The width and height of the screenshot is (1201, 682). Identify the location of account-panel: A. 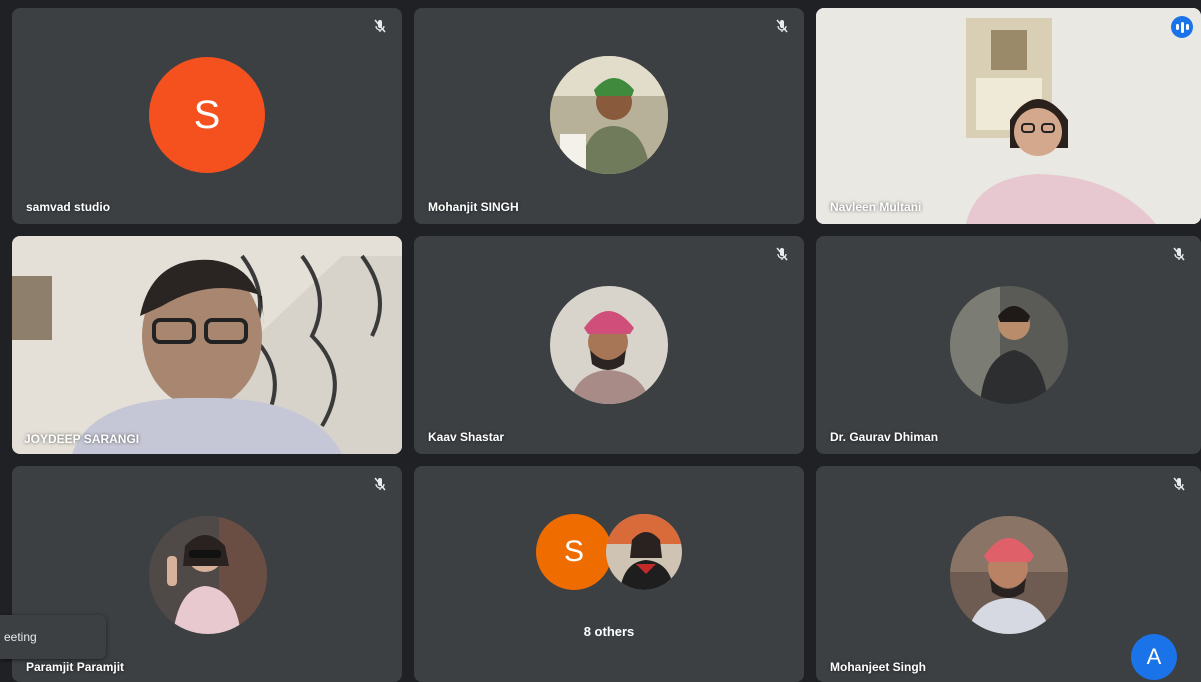
(1149, 651).